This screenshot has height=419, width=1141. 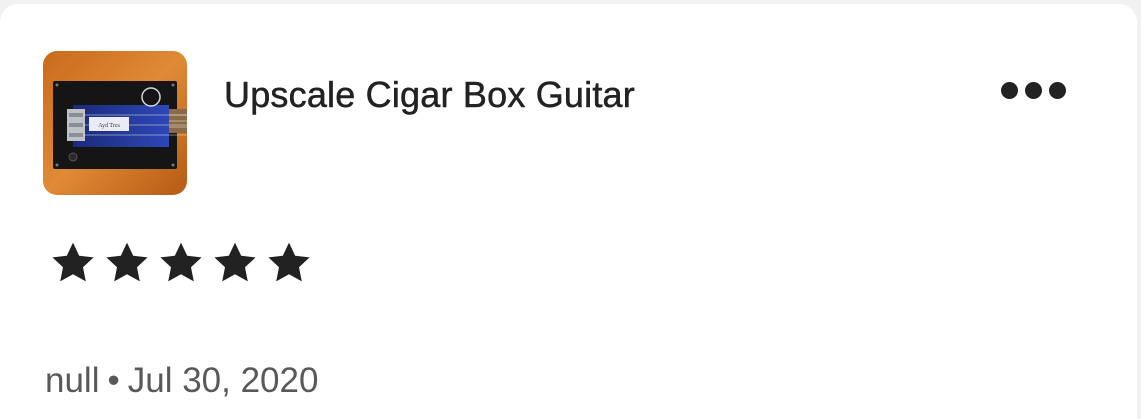 What do you see at coordinates (109, 126) in the screenshot?
I see `thumbnail-label-text: Ayd Tres` at bounding box center [109, 126].